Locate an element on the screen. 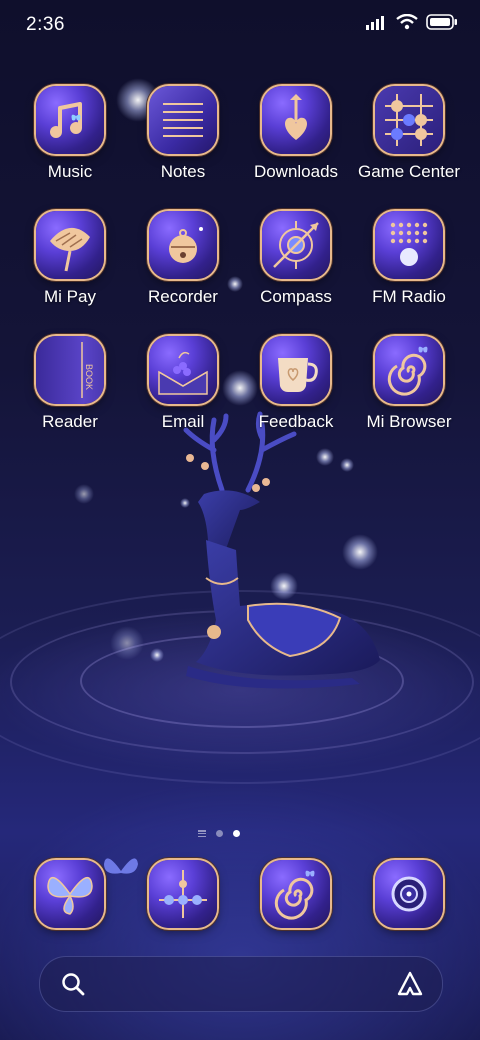 The image size is (480, 1040). app-label: Email is located at coordinates (183, 421).